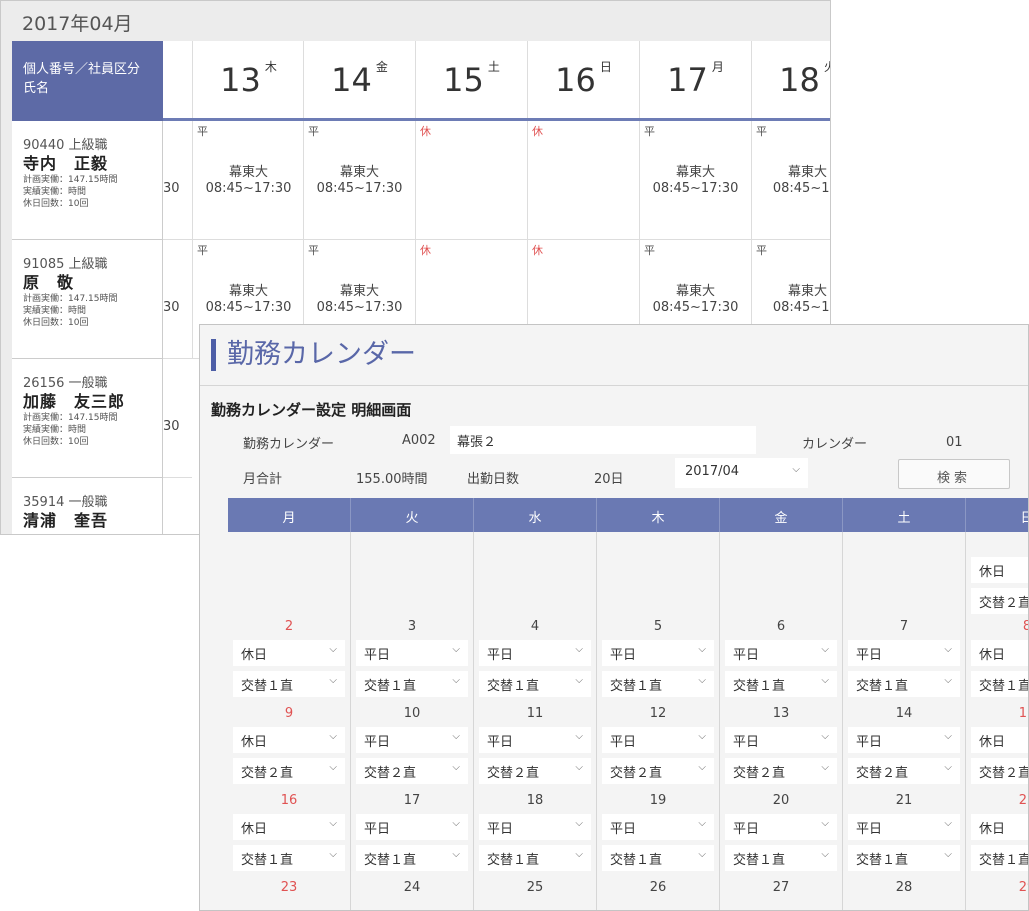 The height and width of the screenshot is (911, 1029). Describe the element at coordinates (658, 800) in the screenshot. I see `date-number: 19` at that location.